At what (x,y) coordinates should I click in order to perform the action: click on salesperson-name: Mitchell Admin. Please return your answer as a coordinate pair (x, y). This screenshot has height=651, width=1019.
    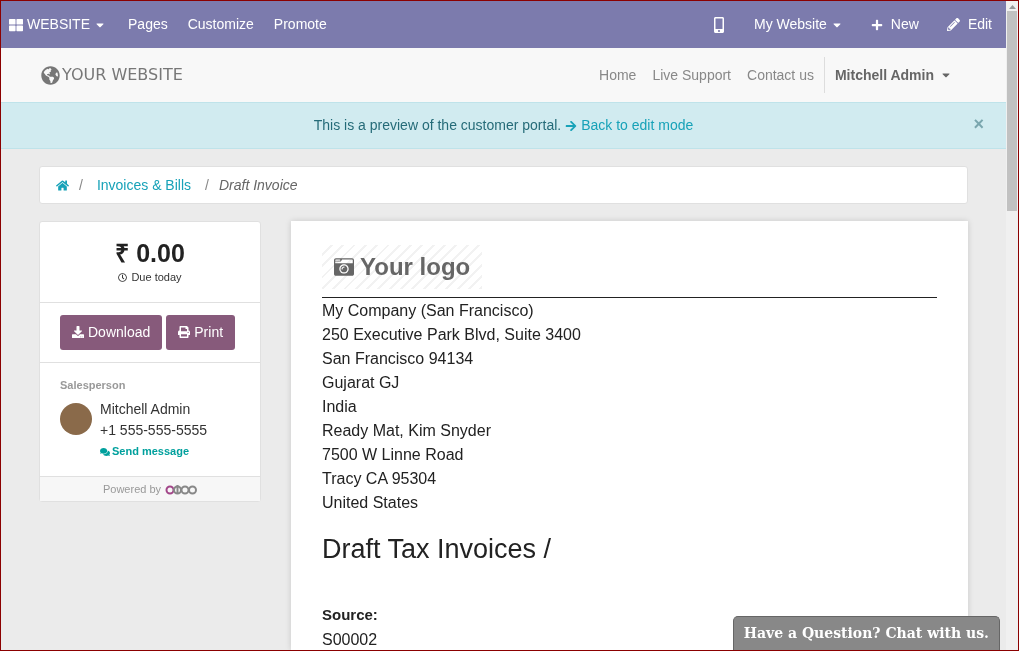
    Looking at the image, I should click on (146, 410).